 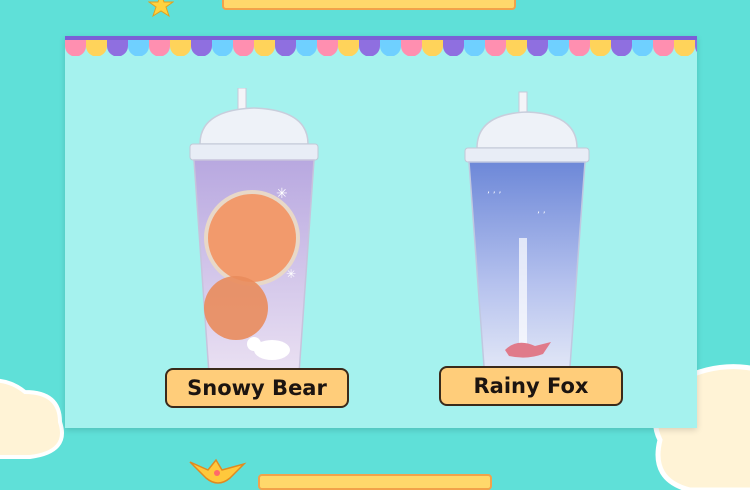 What do you see at coordinates (369, 5) in the screenshot?
I see `top-banner-bar` at bounding box center [369, 5].